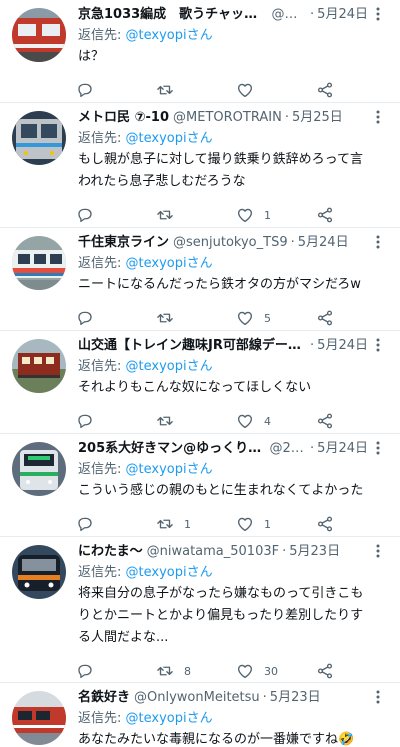 The height and width of the screenshot is (747, 400). What do you see at coordinates (216, 739) in the screenshot?
I see `tweet-text: あなたみたいな毒親になるのが一番嫌ですね🤣` at bounding box center [216, 739].